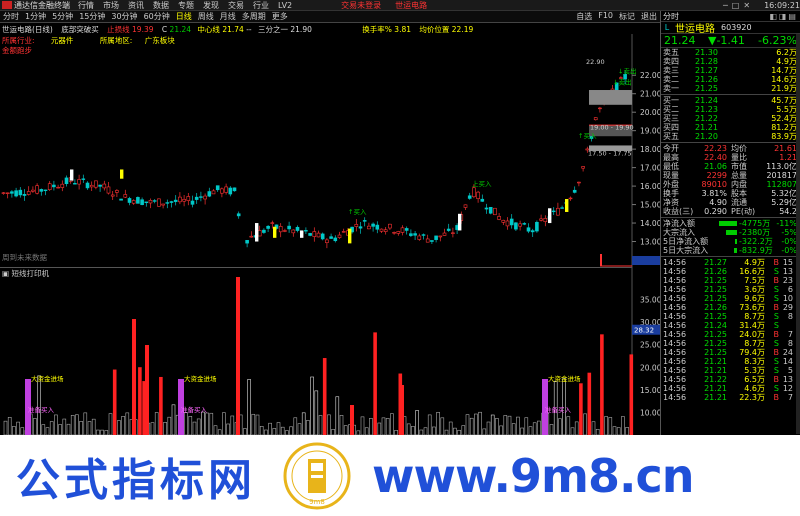 This screenshot has height=516, width=800. I want to click on menu-item: 专题, so click(186, 5).